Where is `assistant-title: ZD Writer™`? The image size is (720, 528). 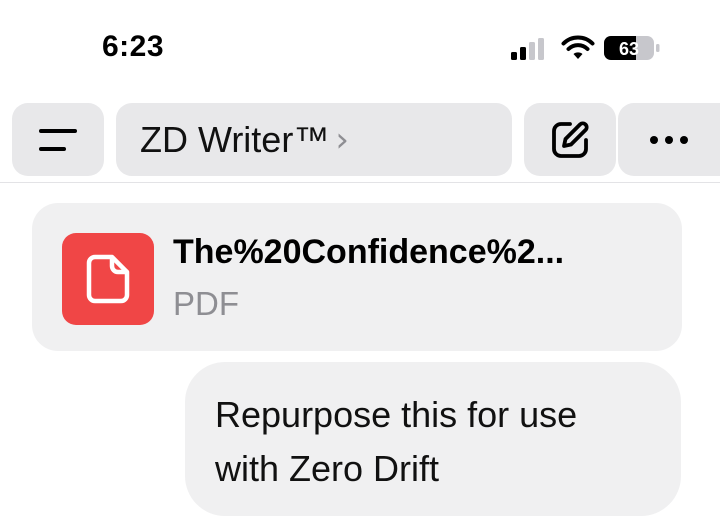 assistant-title: ZD Writer™ is located at coordinates (235, 139).